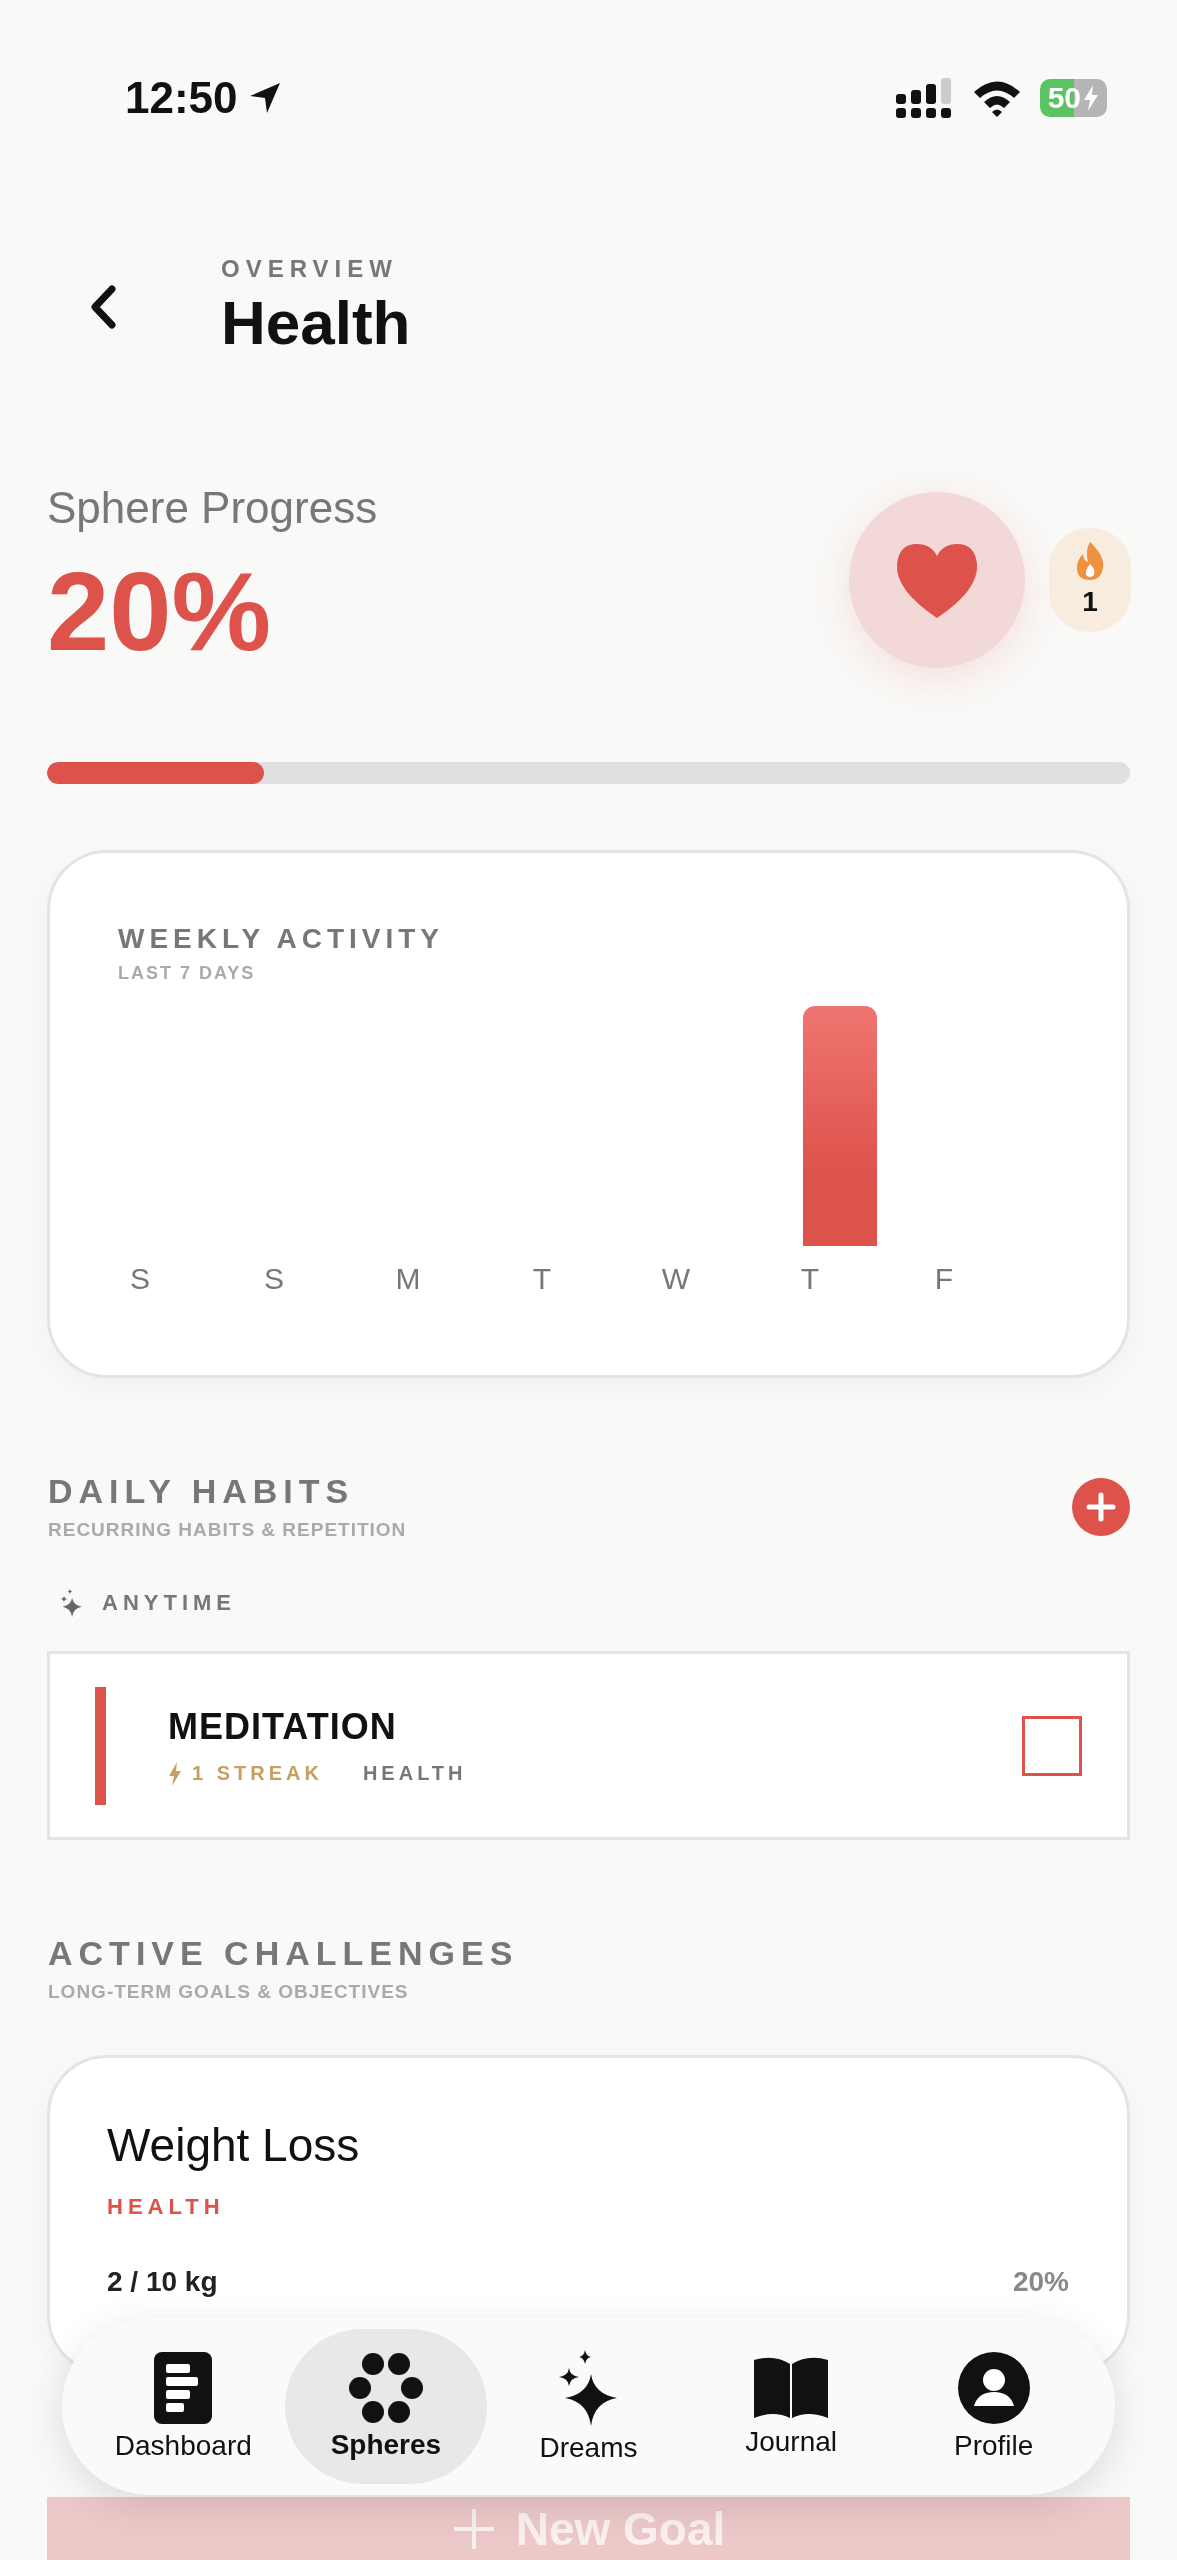 The image size is (1177, 2560). Describe the element at coordinates (257, 1773) in the screenshot. I see `streak-count: 1 STREAK` at that location.